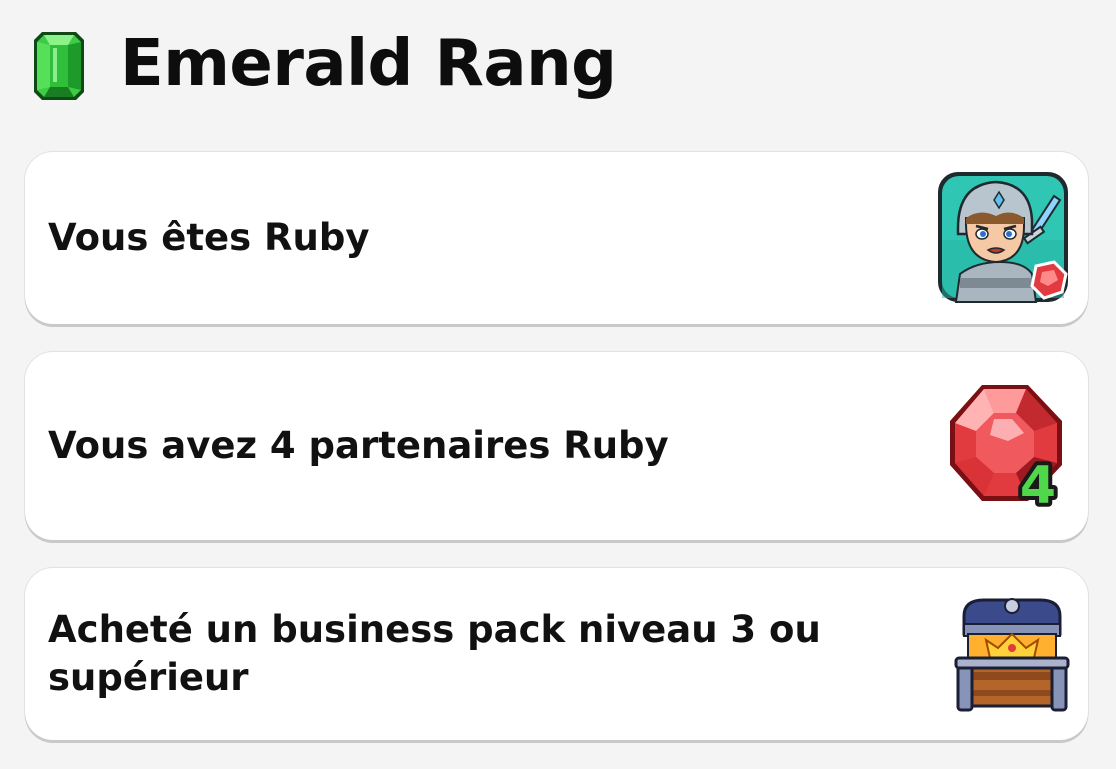 The height and width of the screenshot is (769, 1116). What do you see at coordinates (1012, 655) in the screenshot?
I see `treasure-chest-crown-icon` at bounding box center [1012, 655].